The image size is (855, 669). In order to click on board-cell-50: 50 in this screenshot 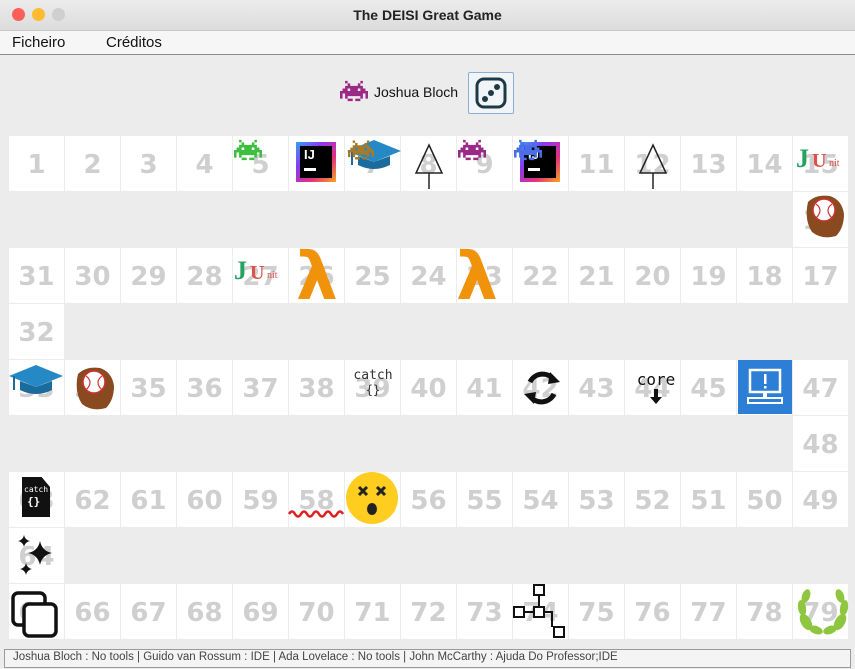, I will do `click(764, 499)`.